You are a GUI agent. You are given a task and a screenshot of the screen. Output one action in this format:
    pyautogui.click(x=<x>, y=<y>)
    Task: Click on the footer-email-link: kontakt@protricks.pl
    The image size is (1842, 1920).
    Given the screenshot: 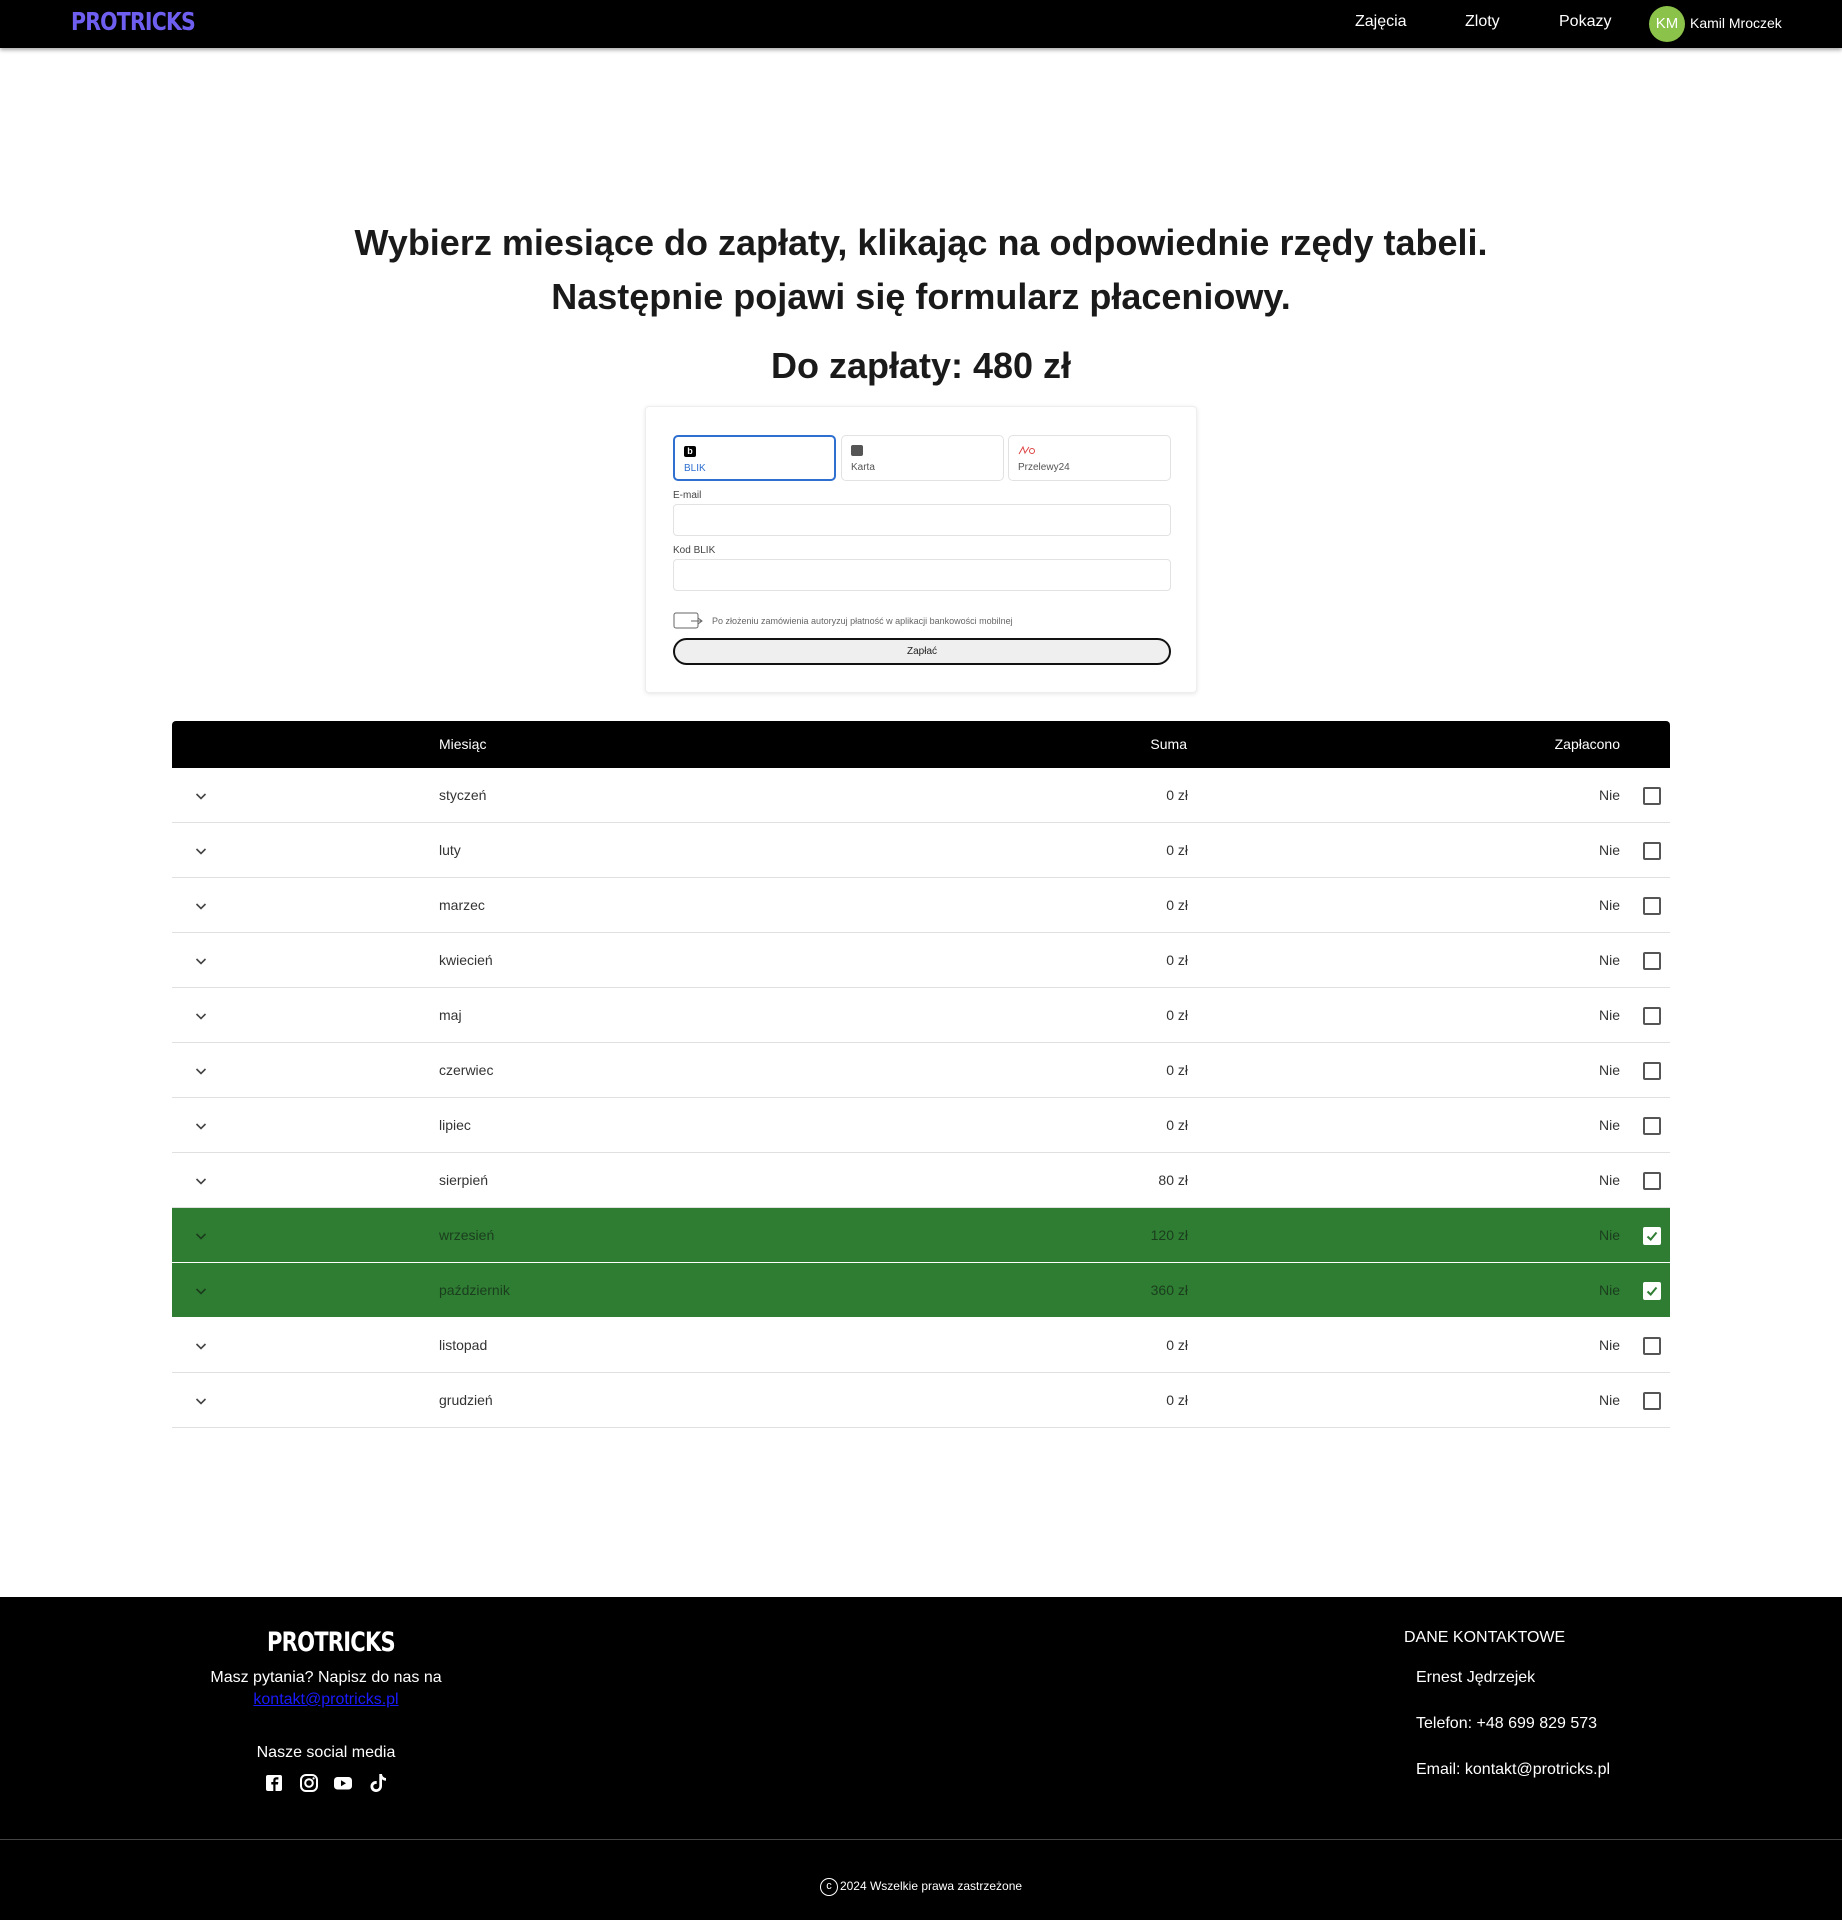 What is the action you would take?
    pyautogui.click(x=326, y=1700)
    